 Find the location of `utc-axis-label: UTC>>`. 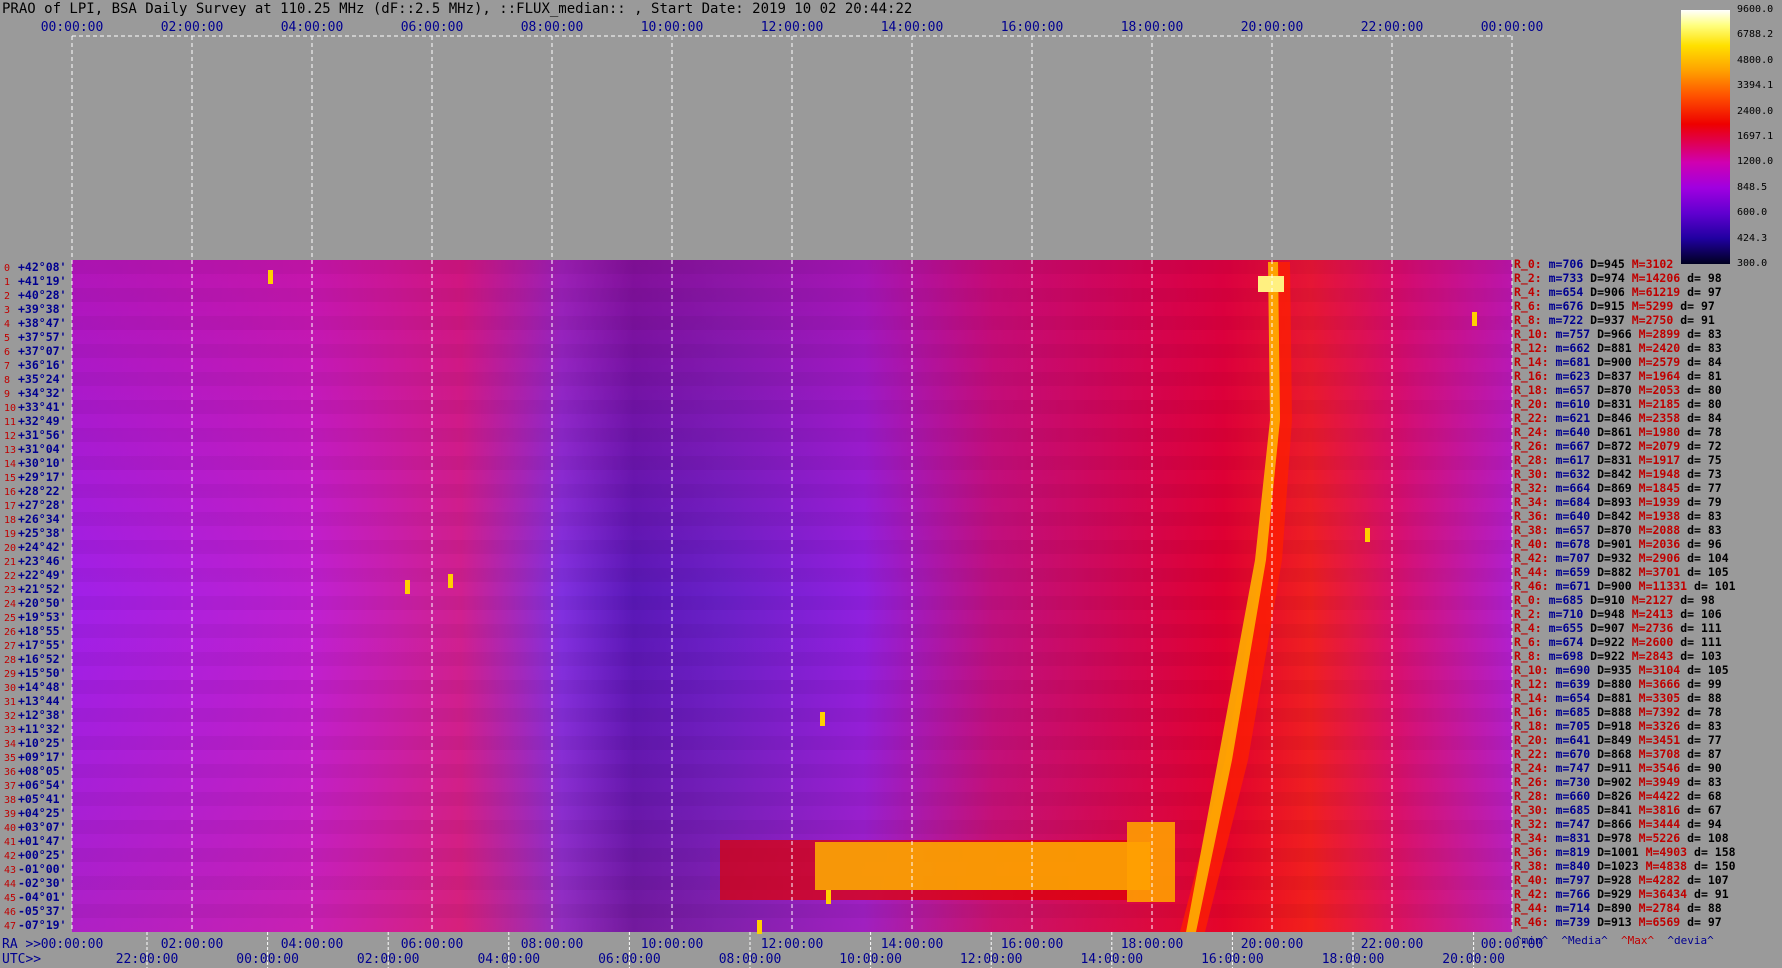

utc-axis-label: UTC>> is located at coordinates (21, 959).